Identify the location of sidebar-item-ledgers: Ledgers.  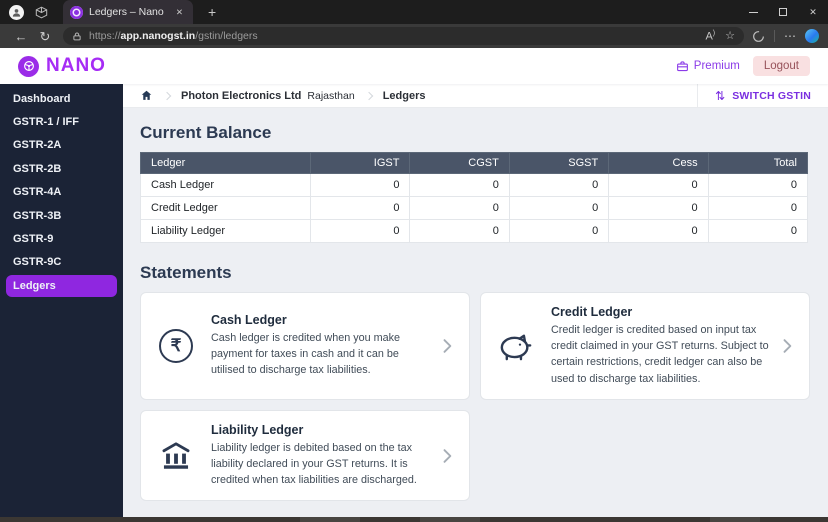
(61, 286).